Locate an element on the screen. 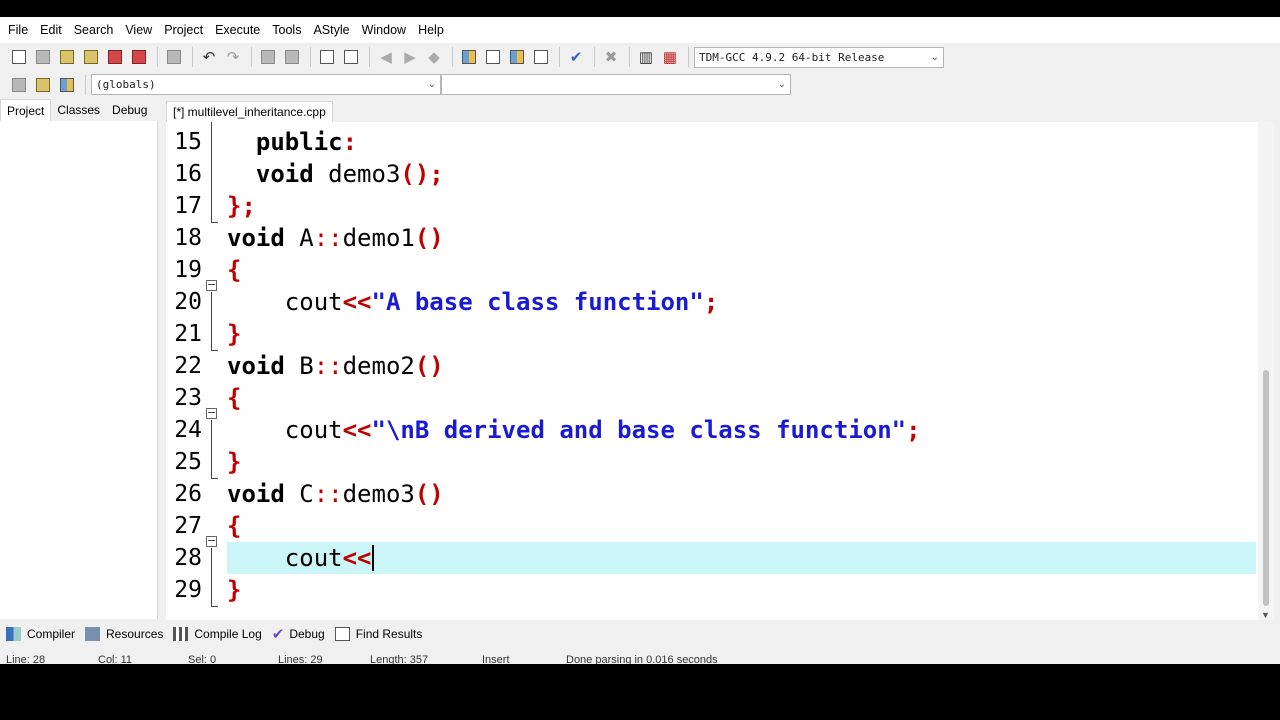  identifier: demo3 is located at coordinates (357, 174).